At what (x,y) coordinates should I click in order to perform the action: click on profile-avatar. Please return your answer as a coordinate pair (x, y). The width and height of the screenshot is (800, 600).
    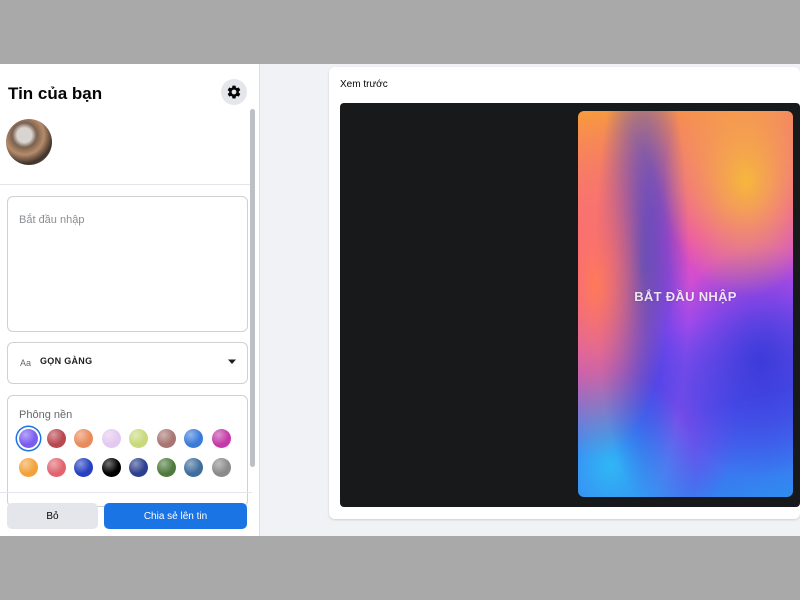
    Looking at the image, I should click on (29, 142).